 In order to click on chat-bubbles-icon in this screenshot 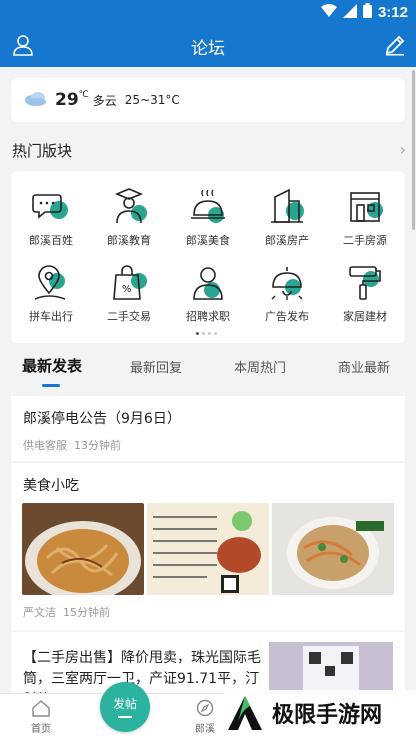, I will do `click(50, 206)`.